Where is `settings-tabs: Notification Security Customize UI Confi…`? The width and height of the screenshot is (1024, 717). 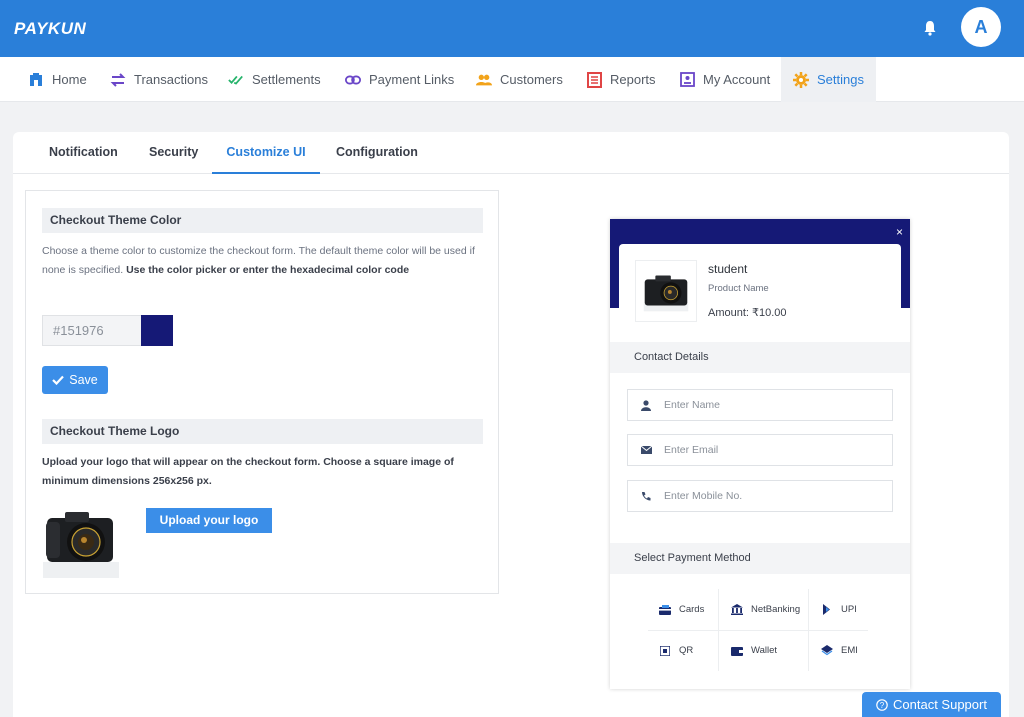
settings-tabs: Notification Security Customize UI Confi… is located at coordinates (511, 153).